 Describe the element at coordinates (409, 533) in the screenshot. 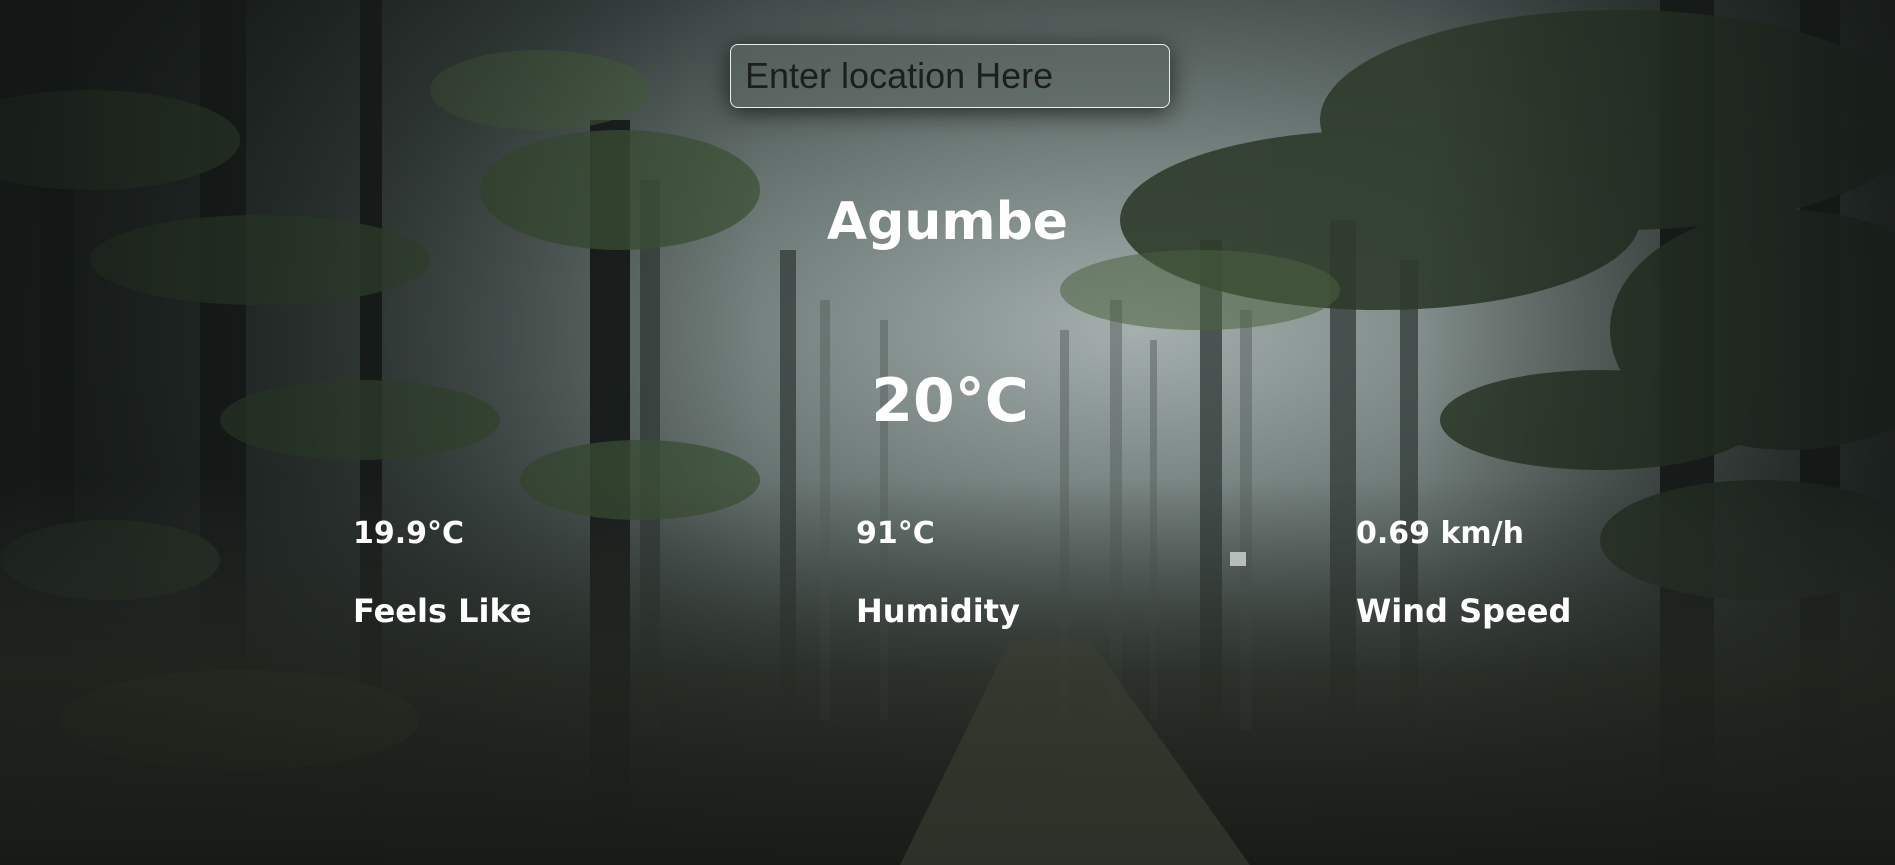

I see `feels-like-value: 19.9°C` at that location.